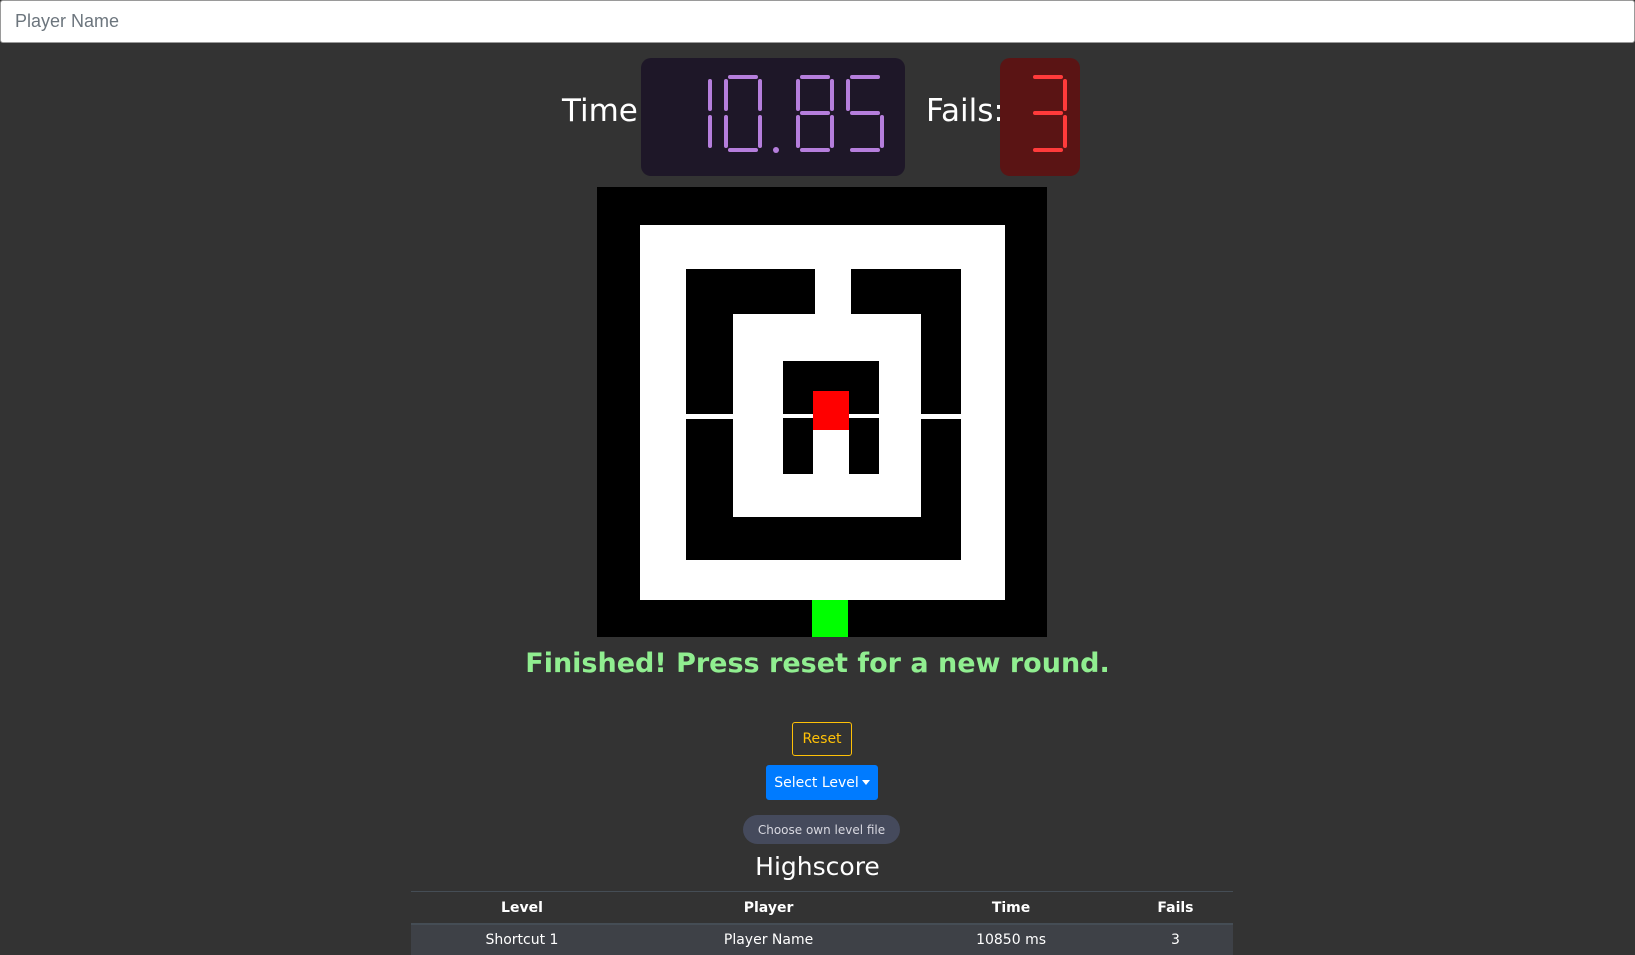  What do you see at coordinates (817, 21) in the screenshot?
I see `player-name-input` at bounding box center [817, 21].